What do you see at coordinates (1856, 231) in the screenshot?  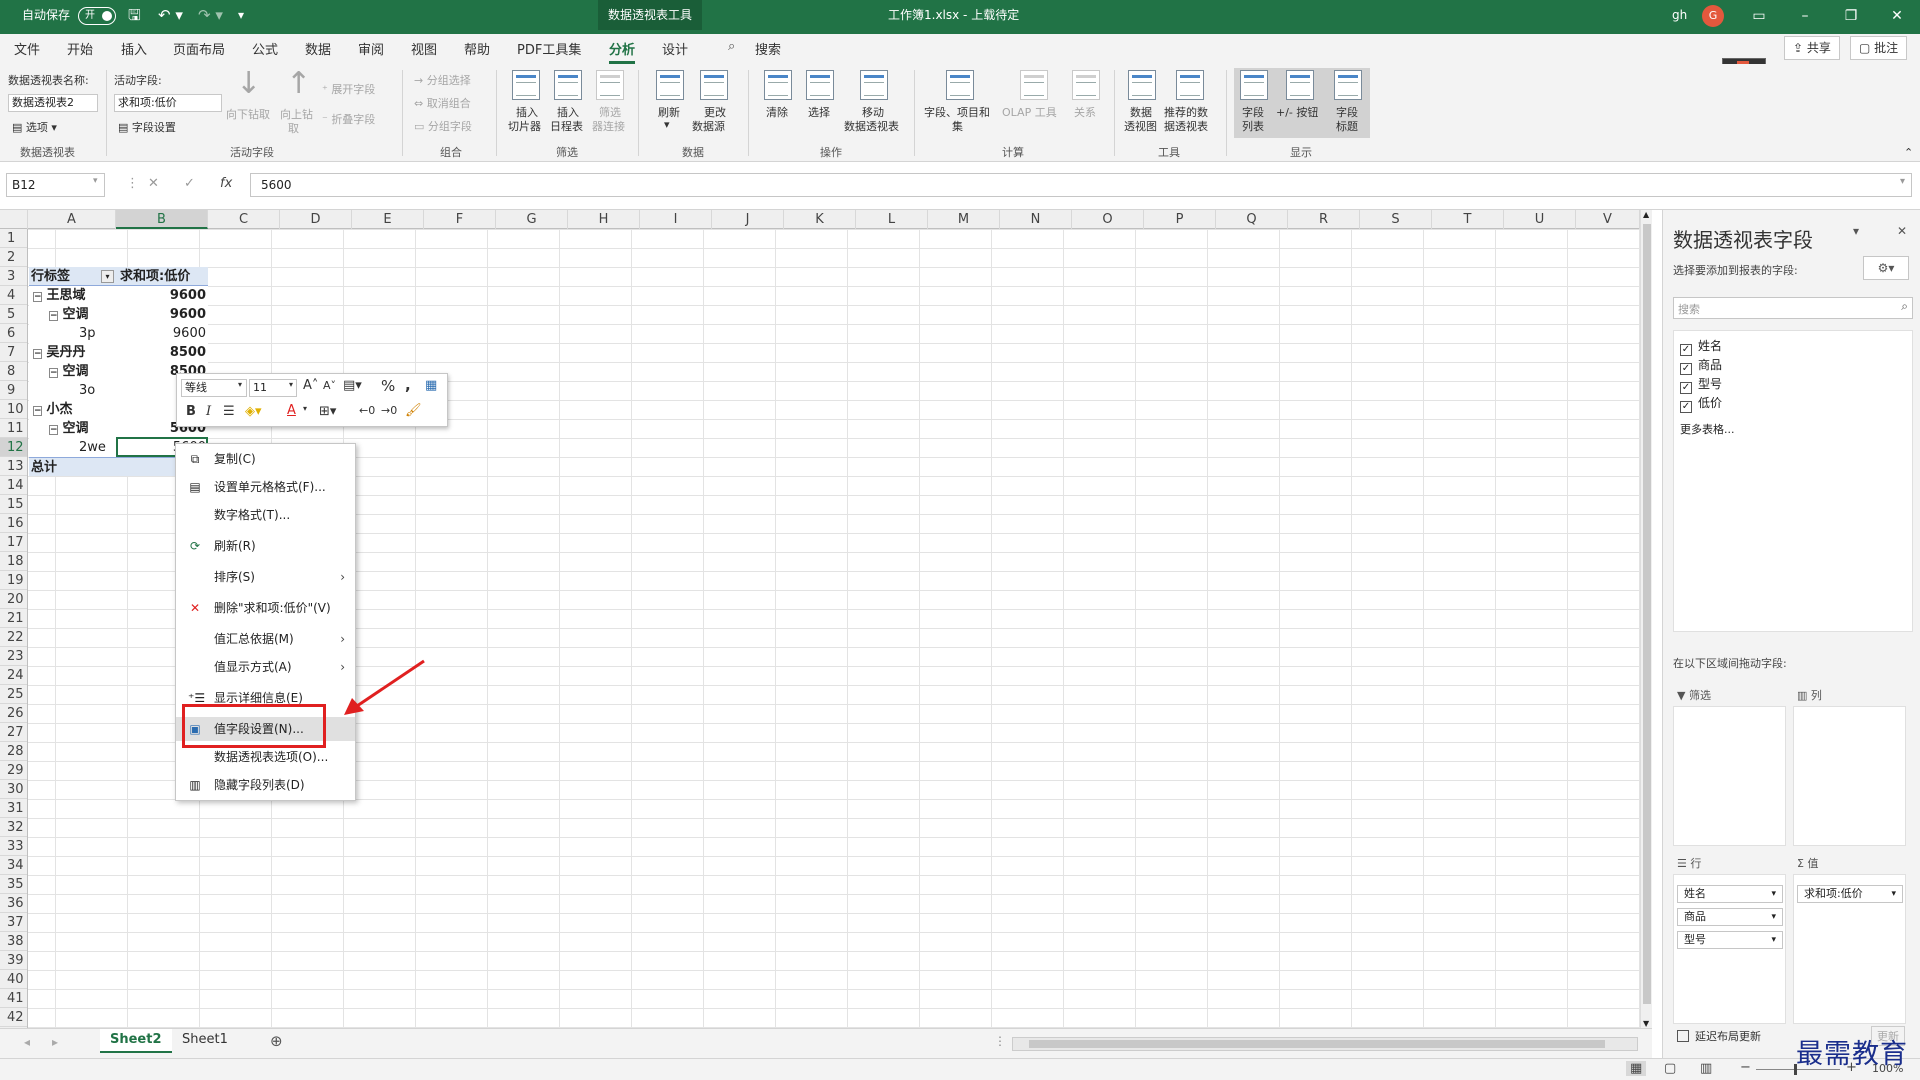 I see `pane-options-icon: ▾` at bounding box center [1856, 231].